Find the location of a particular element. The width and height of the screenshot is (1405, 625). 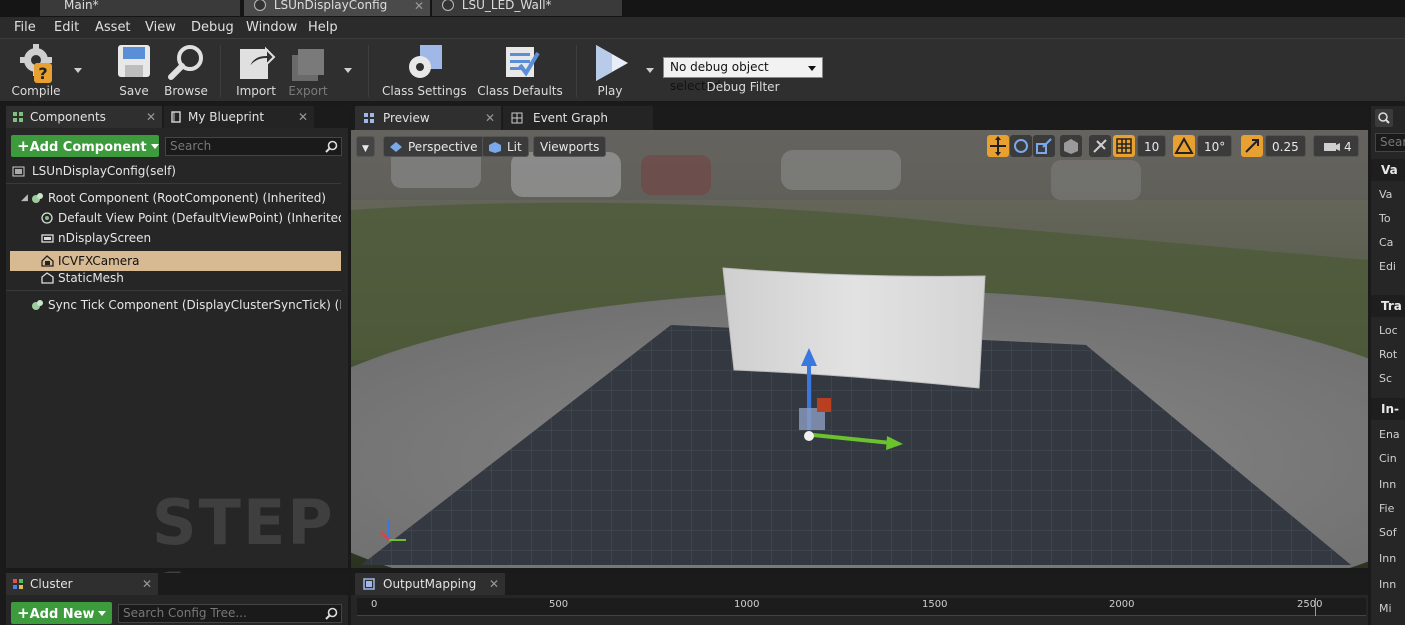

details-section-transform: Tra is located at coordinates (1388, 306).